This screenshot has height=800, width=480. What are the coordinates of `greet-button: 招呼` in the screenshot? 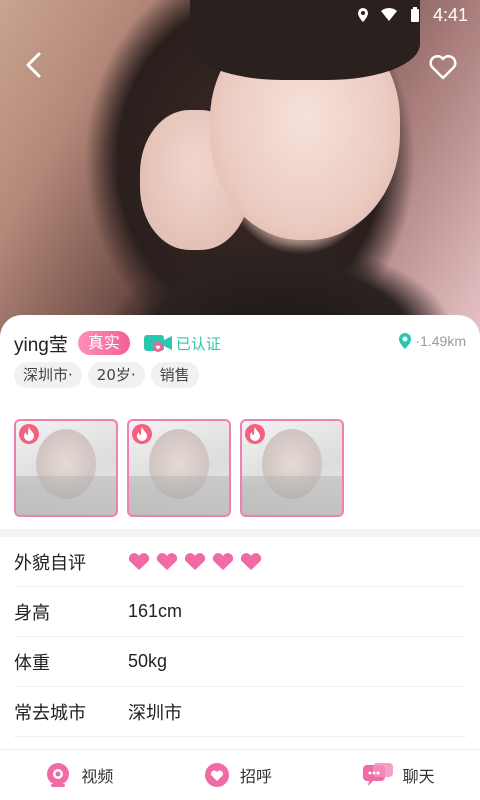 It's located at (238, 775).